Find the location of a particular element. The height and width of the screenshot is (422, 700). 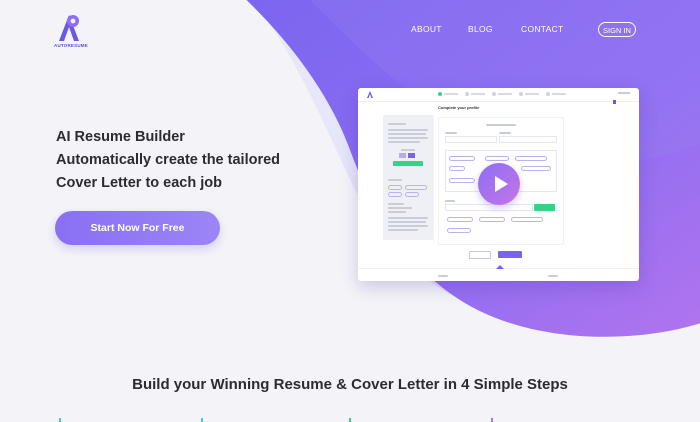

sign-in-button: SIGN IN is located at coordinates (617, 29).